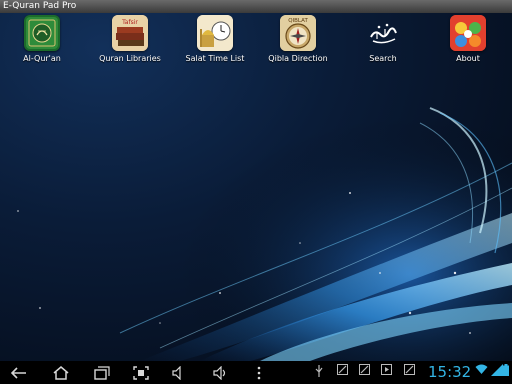 The width and height of the screenshot is (512, 384). What do you see at coordinates (298, 58) in the screenshot?
I see `app-label: Qibla Direction` at bounding box center [298, 58].